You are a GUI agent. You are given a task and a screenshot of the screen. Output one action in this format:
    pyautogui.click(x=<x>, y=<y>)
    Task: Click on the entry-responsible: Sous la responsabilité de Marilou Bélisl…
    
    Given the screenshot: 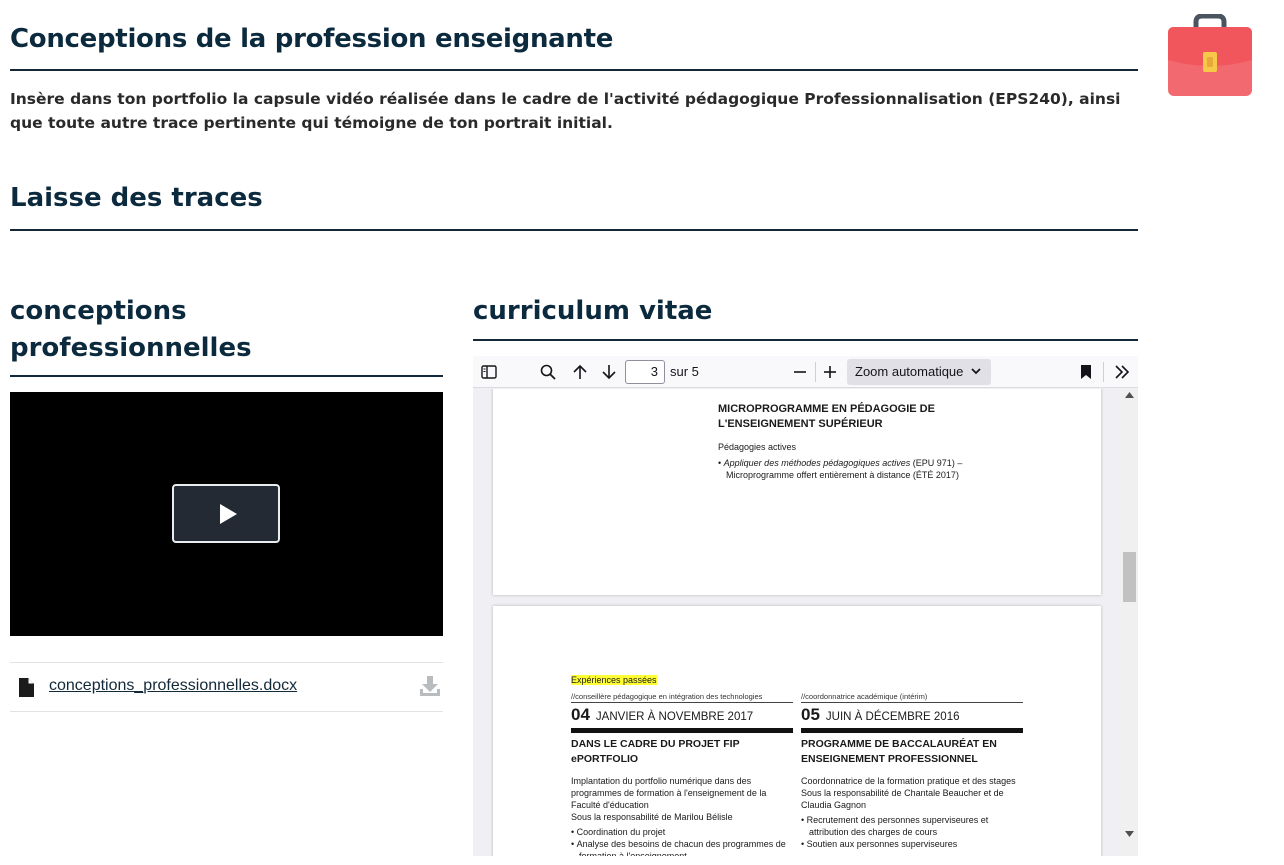 What is the action you would take?
    pyautogui.click(x=652, y=817)
    